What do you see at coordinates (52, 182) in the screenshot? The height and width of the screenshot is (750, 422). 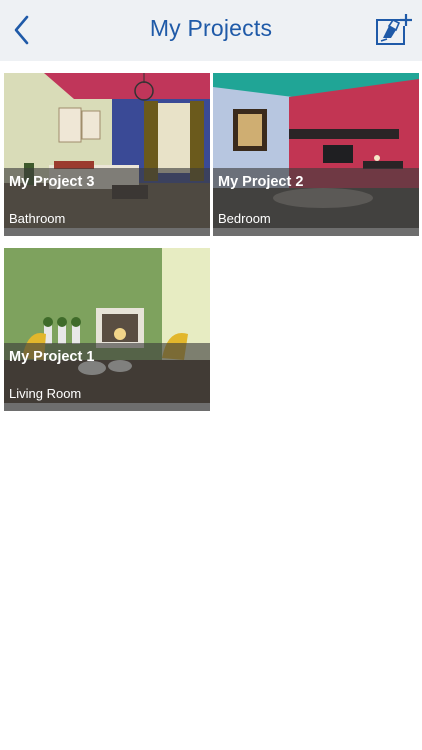 I see `project-name: My Project 3` at bounding box center [52, 182].